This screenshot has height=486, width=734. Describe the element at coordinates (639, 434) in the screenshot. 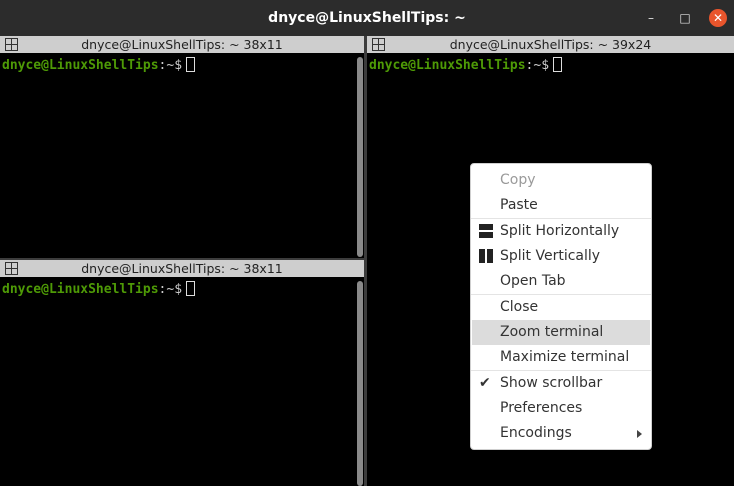

I see `submenu-arrow-icon` at that location.